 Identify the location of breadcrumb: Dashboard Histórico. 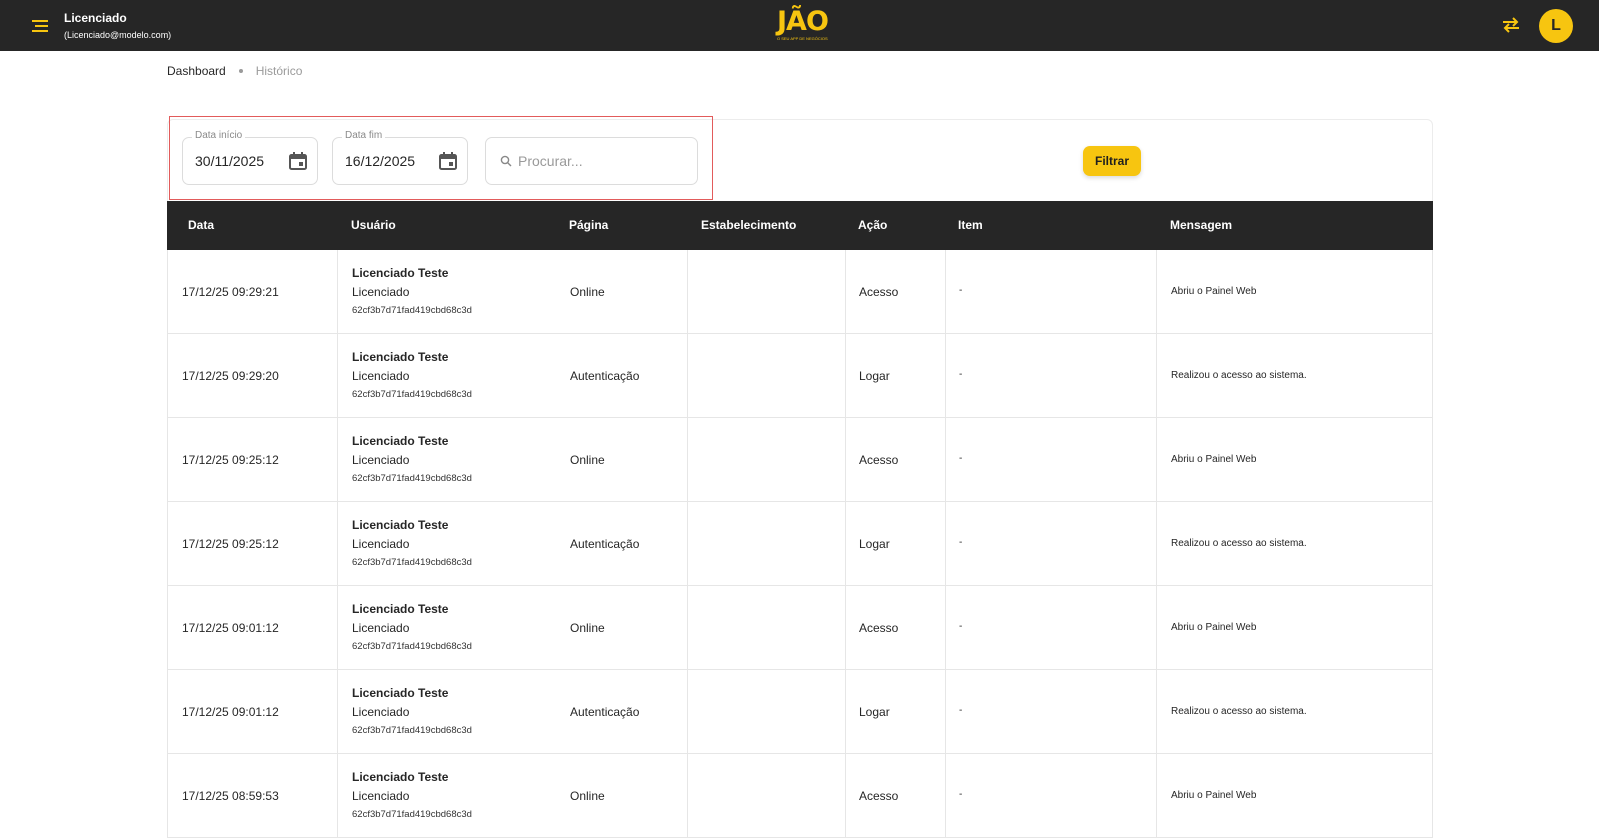
(234, 71).